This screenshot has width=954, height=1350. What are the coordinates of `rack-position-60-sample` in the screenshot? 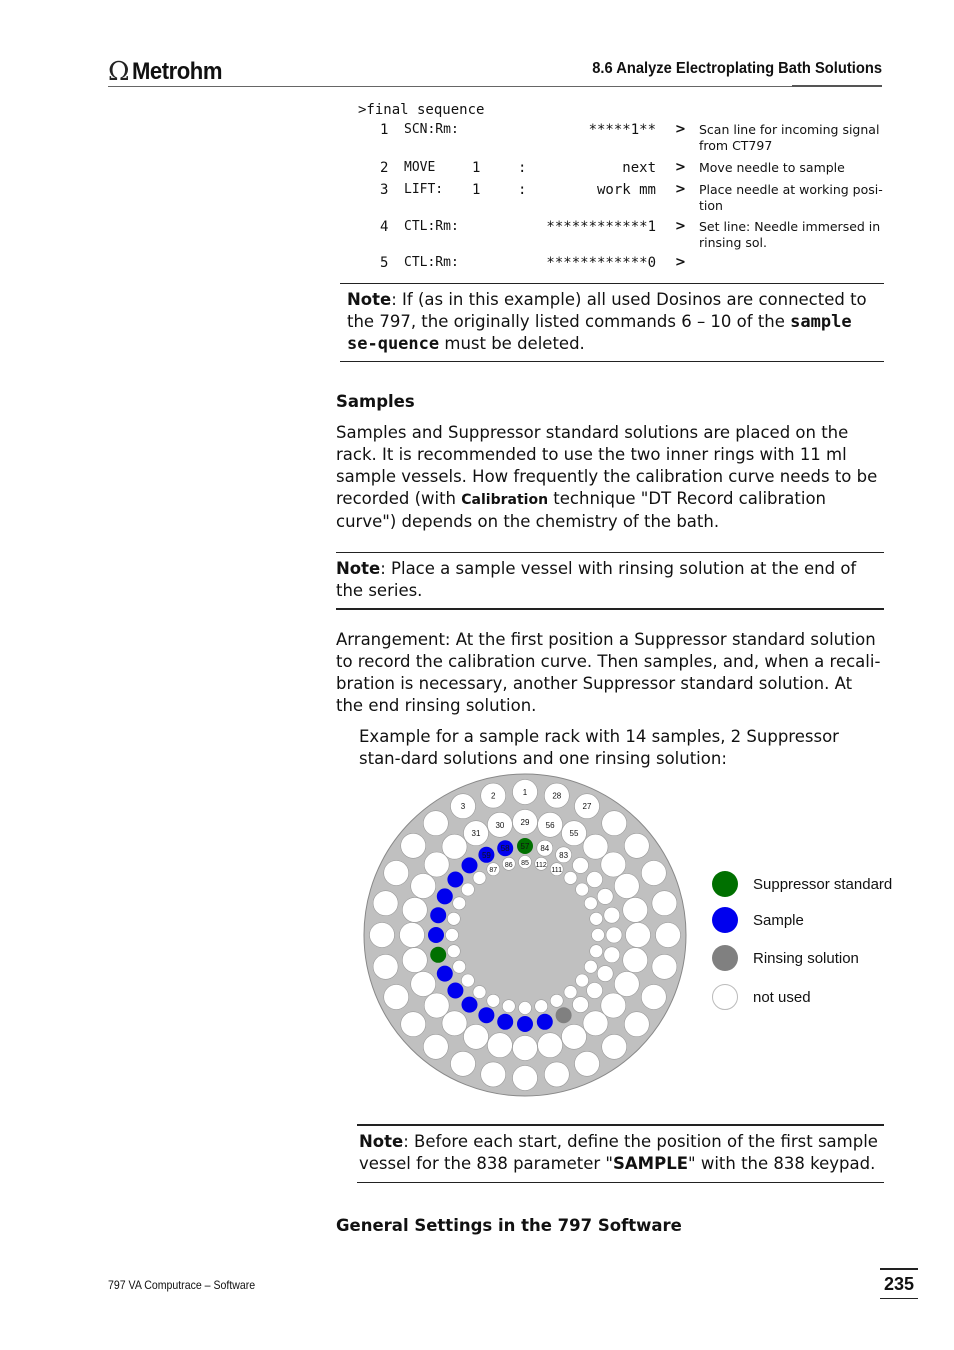 It's located at (469, 865).